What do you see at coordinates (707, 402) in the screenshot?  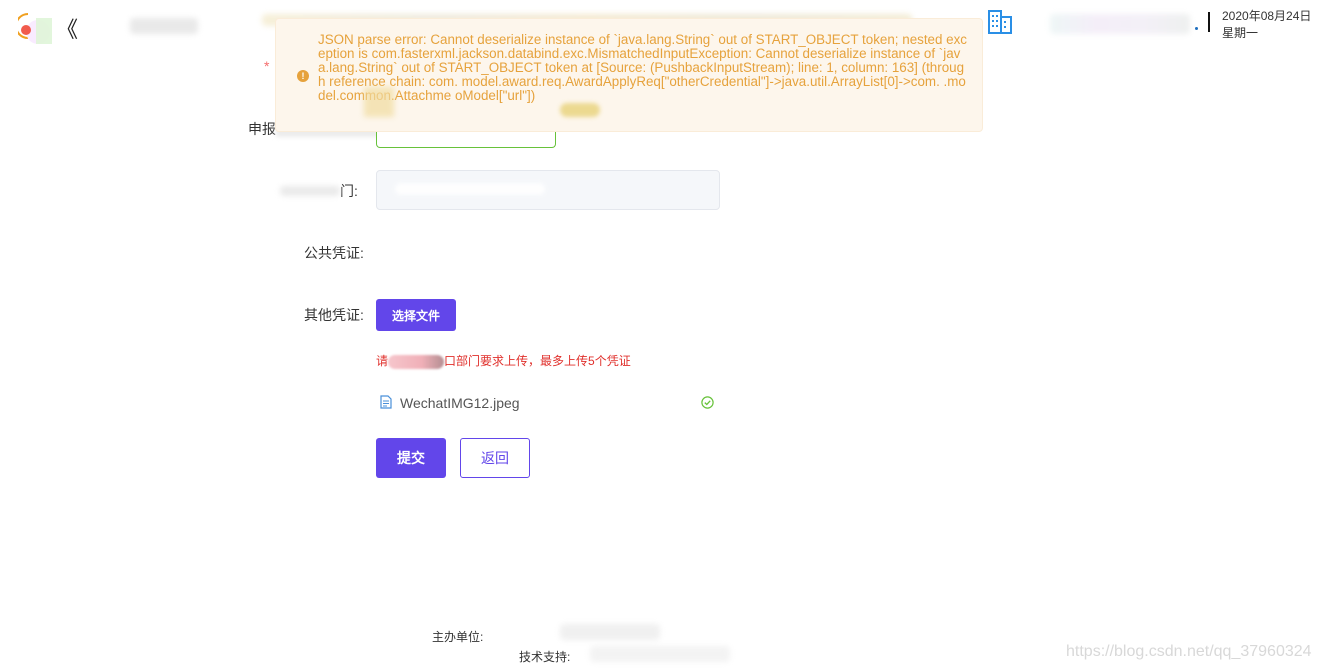 I see `check-circle-icon` at bounding box center [707, 402].